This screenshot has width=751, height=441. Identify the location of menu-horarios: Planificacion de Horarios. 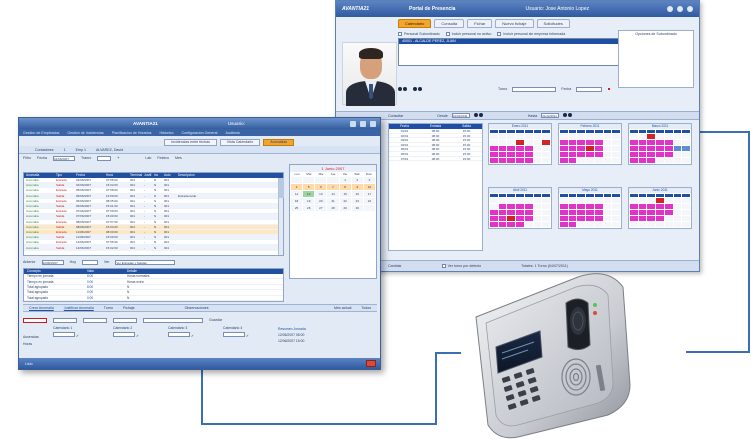
(132, 133).